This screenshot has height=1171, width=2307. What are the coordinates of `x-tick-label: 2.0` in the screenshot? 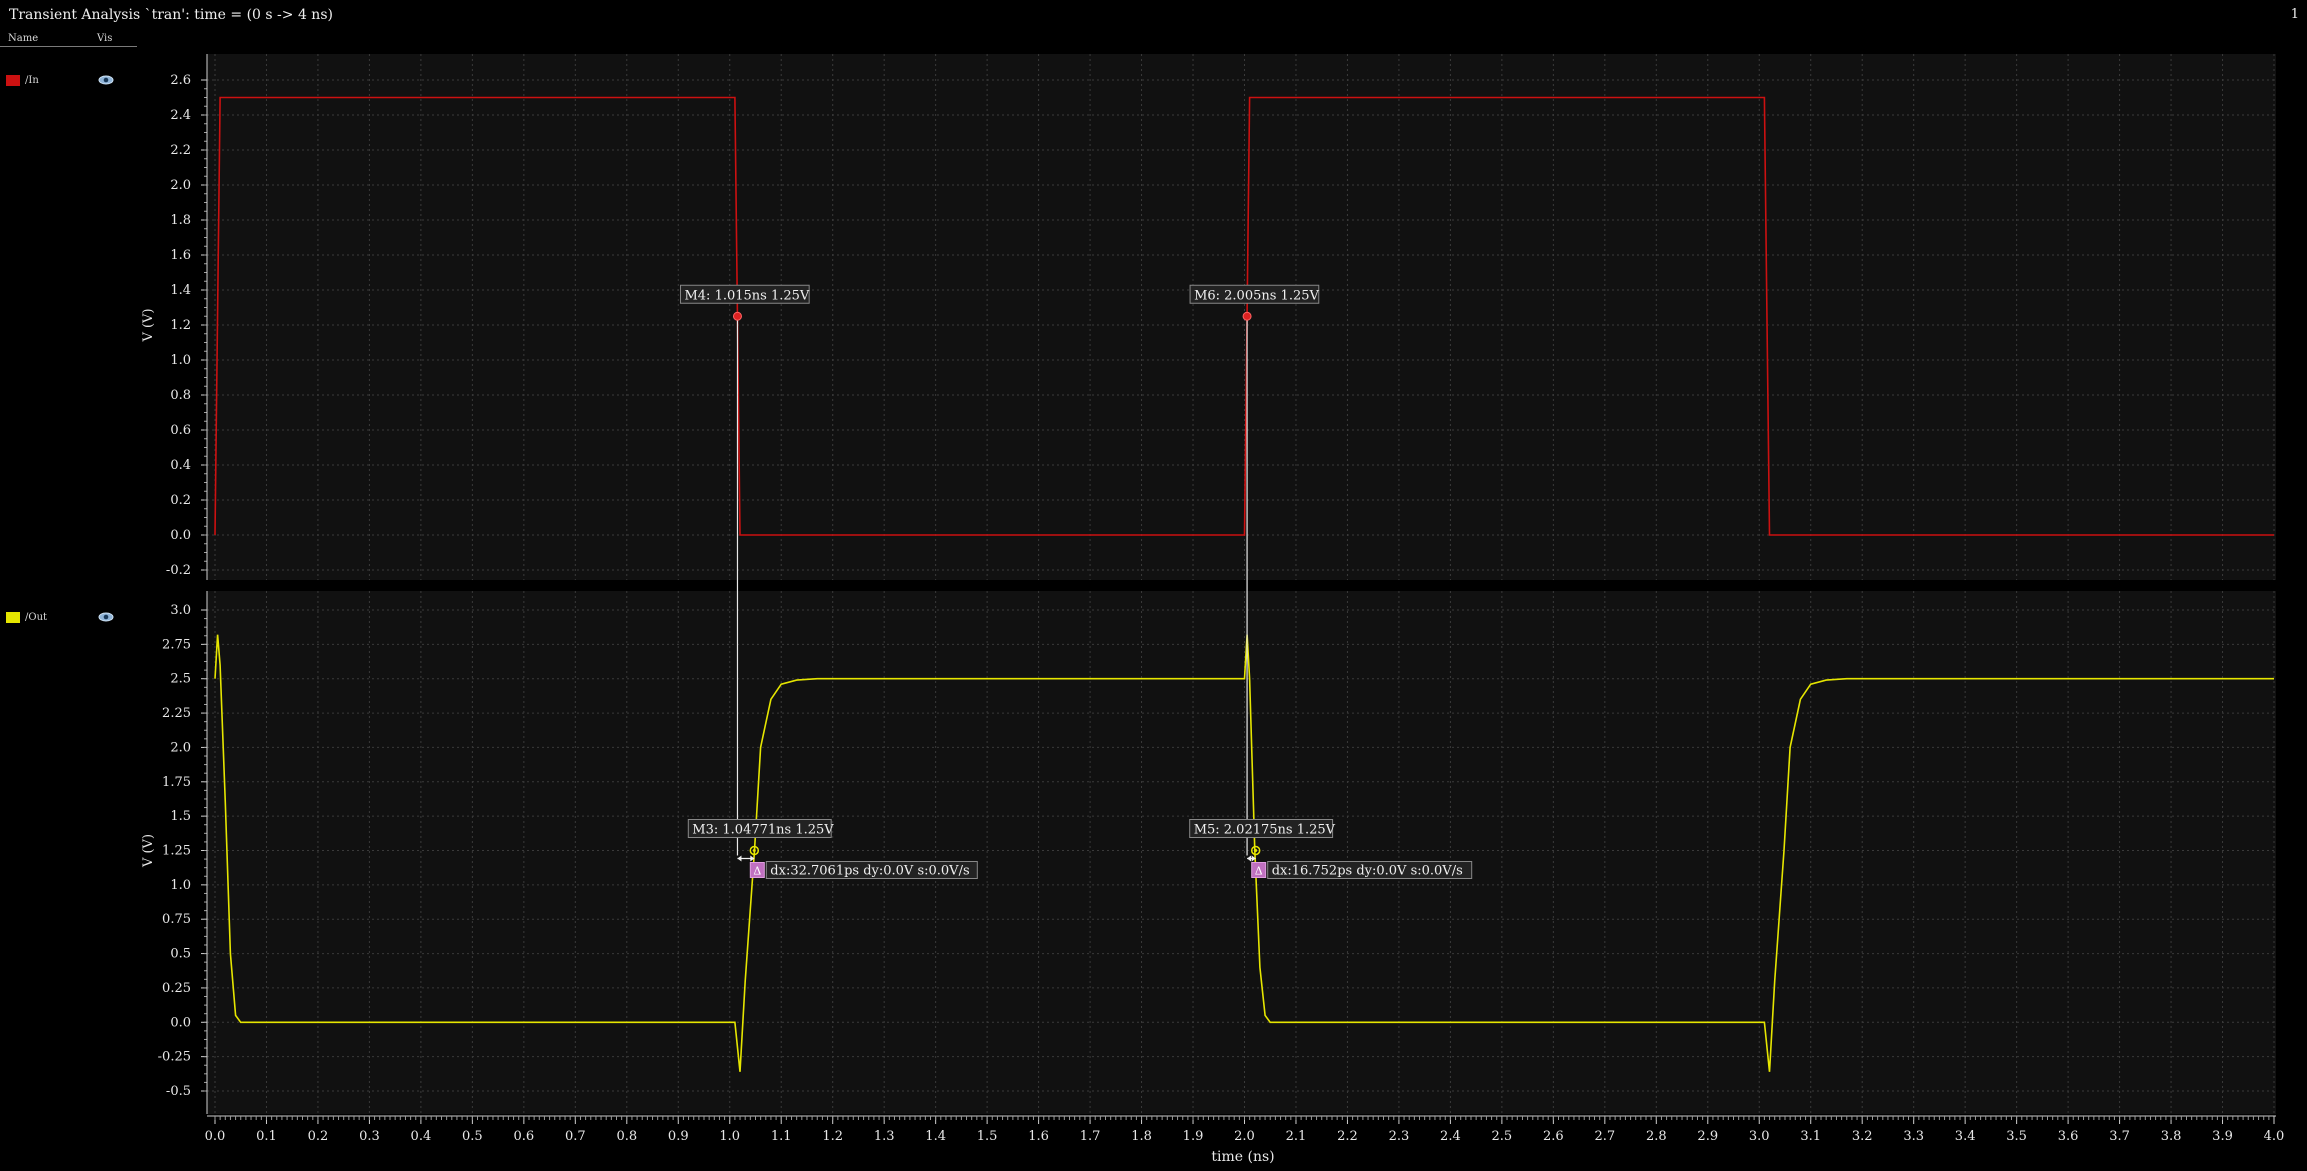 It's located at (1244, 1136).